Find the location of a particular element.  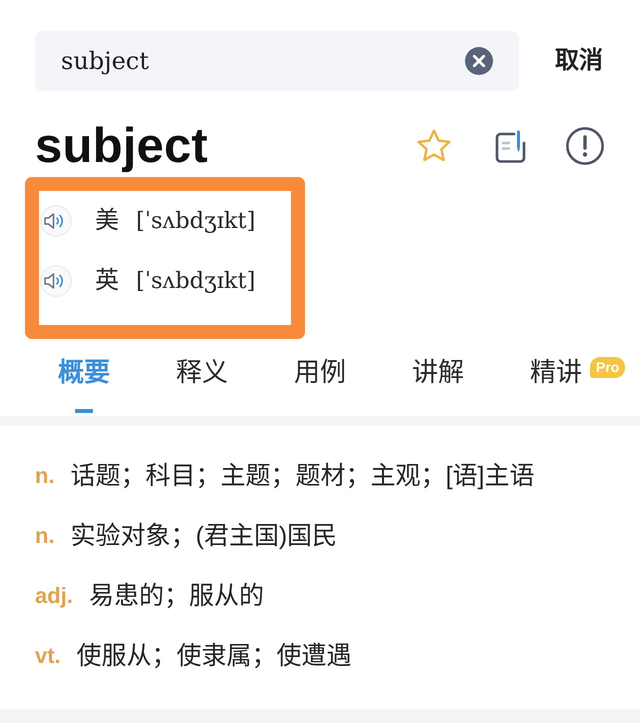

pro-badge: Pro is located at coordinates (608, 367).